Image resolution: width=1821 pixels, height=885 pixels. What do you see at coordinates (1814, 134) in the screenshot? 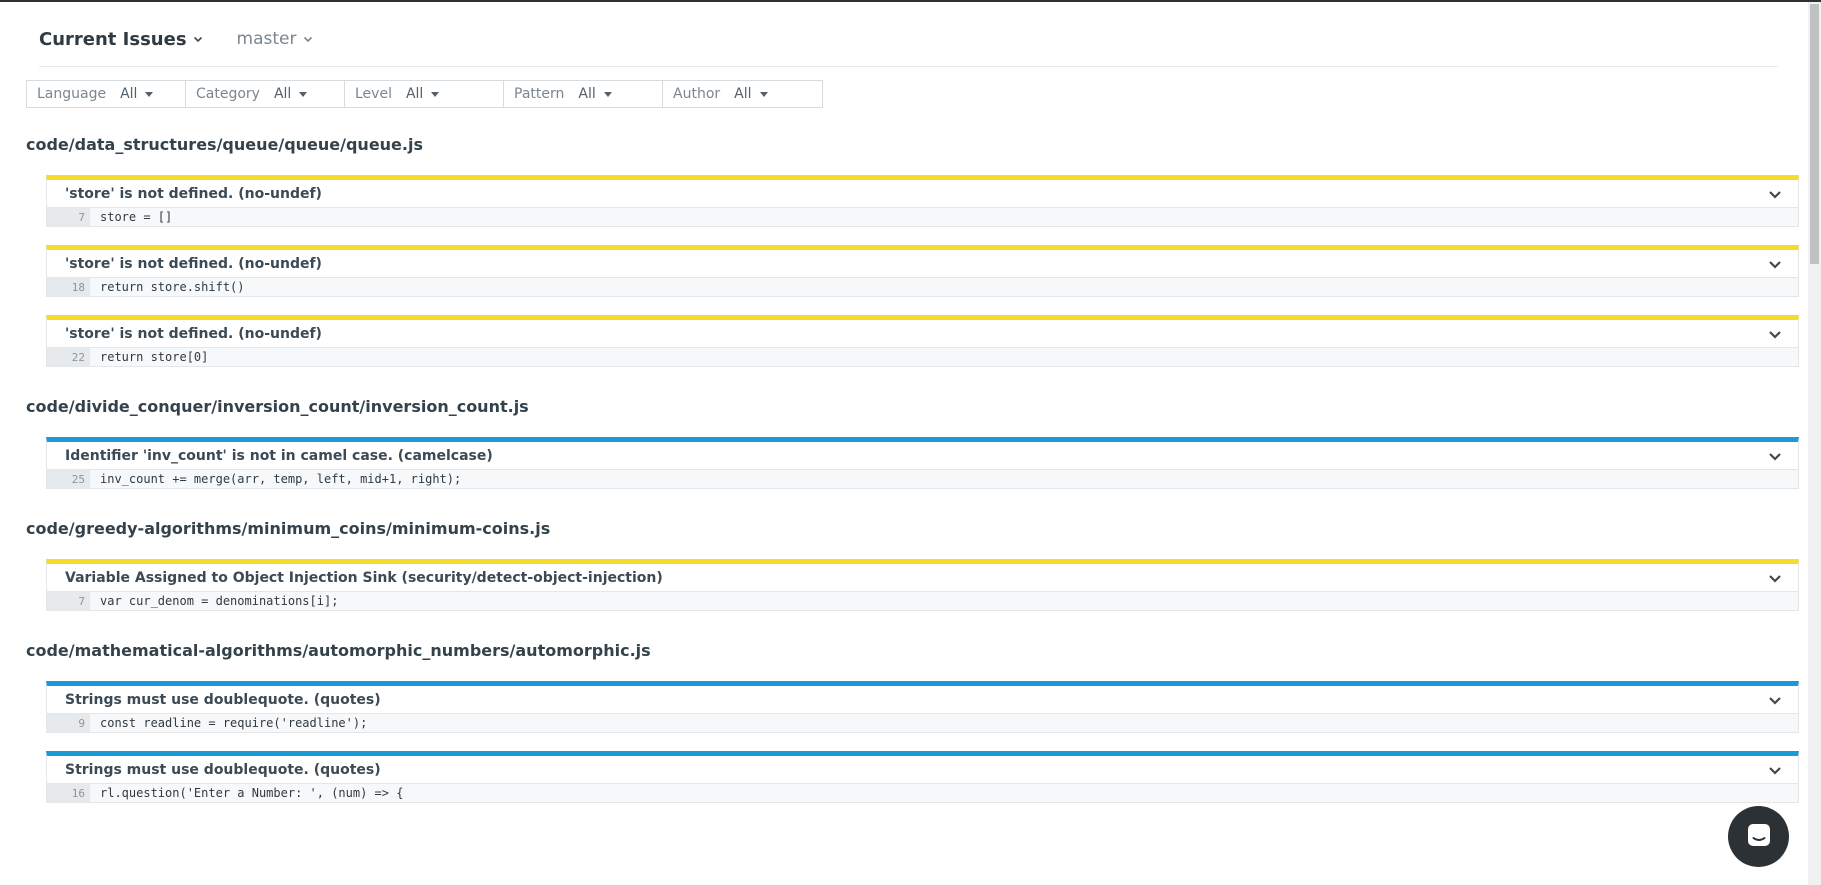
I see `scrollbar-thumb` at bounding box center [1814, 134].